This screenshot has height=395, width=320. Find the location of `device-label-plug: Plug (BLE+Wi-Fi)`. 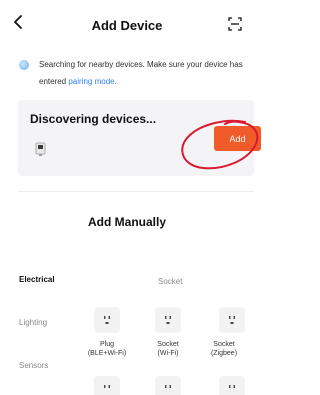

device-label-plug: Plug (BLE+Wi-Fi) is located at coordinates (107, 349).